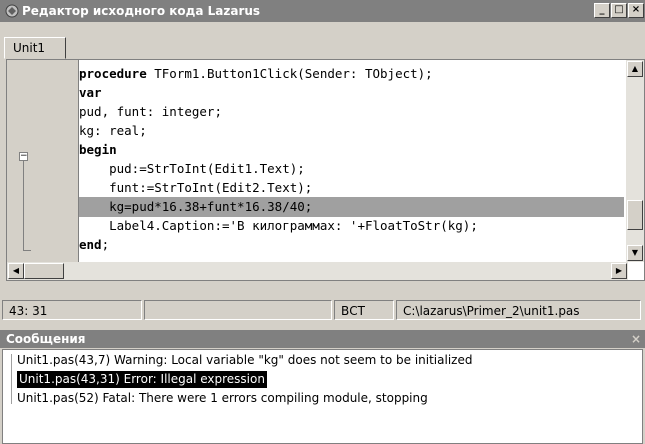  Describe the element at coordinates (351, 245) in the screenshot. I see `code-line-10: end;` at that location.